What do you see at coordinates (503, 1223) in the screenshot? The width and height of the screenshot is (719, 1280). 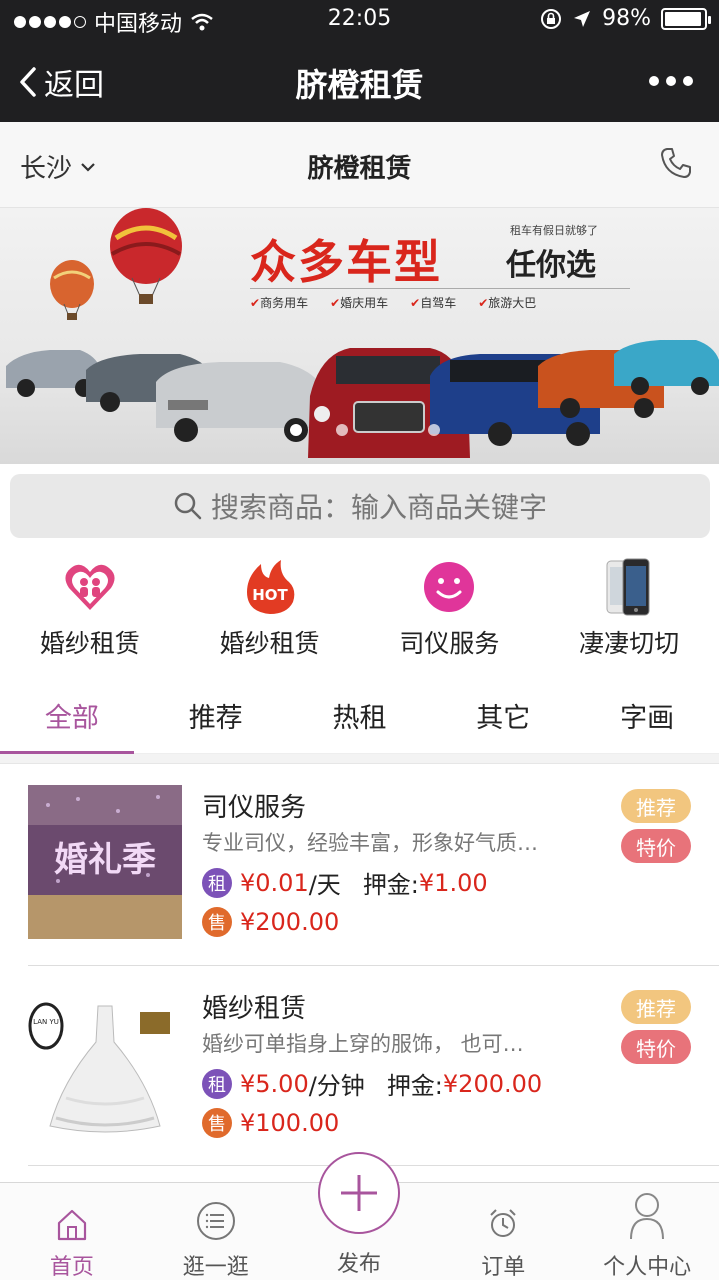 I see `alarm-clock-icon` at bounding box center [503, 1223].